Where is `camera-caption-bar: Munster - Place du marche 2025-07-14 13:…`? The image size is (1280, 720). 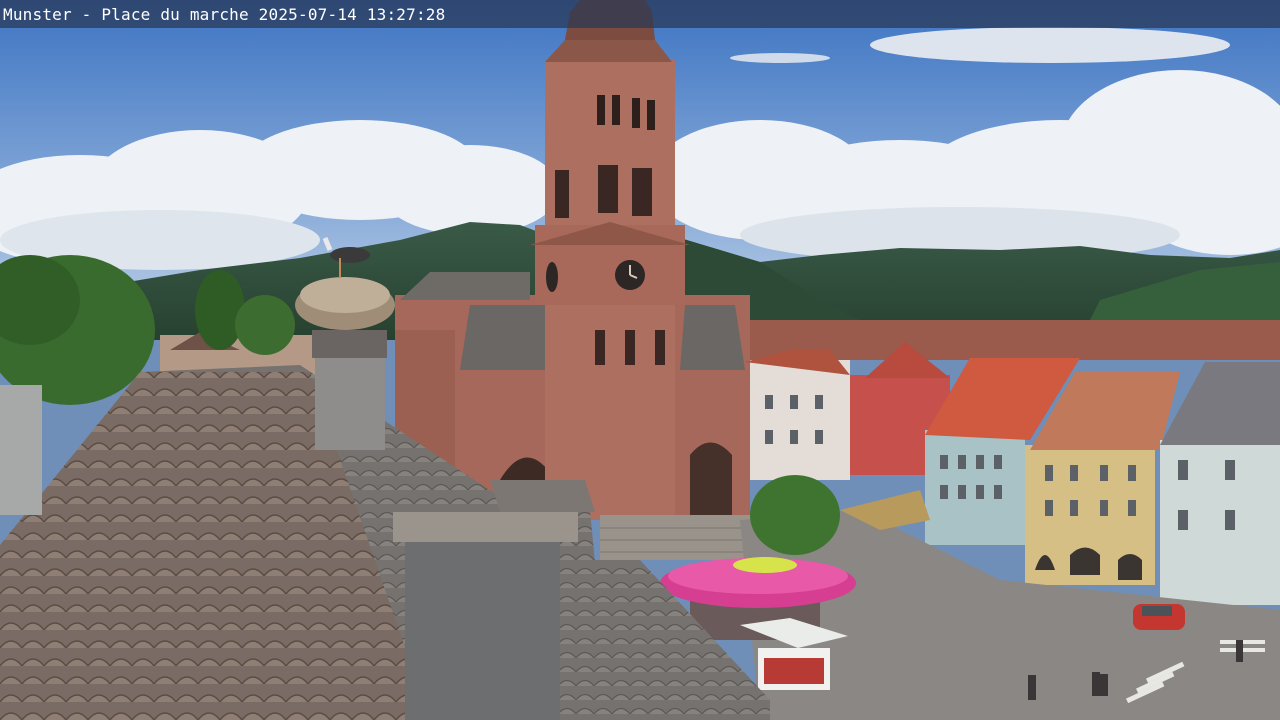 camera-caption-bar: Munster - Place du marche 2025-07-14 13:… is located at coordinates (640, 14).